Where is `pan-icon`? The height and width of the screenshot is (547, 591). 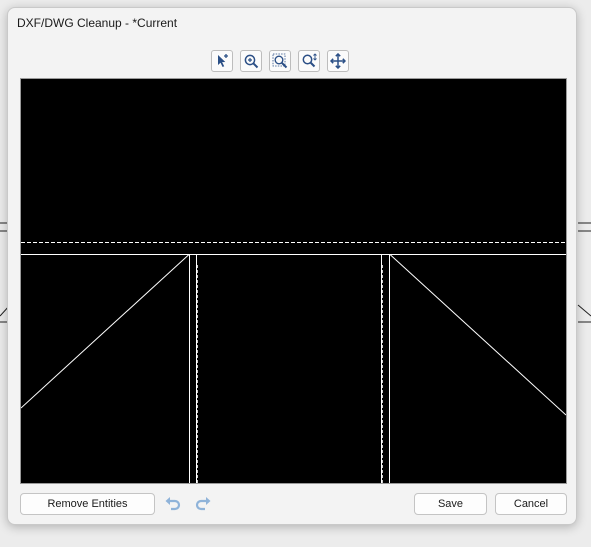 pan-icon is located at coordinates (338, 61).